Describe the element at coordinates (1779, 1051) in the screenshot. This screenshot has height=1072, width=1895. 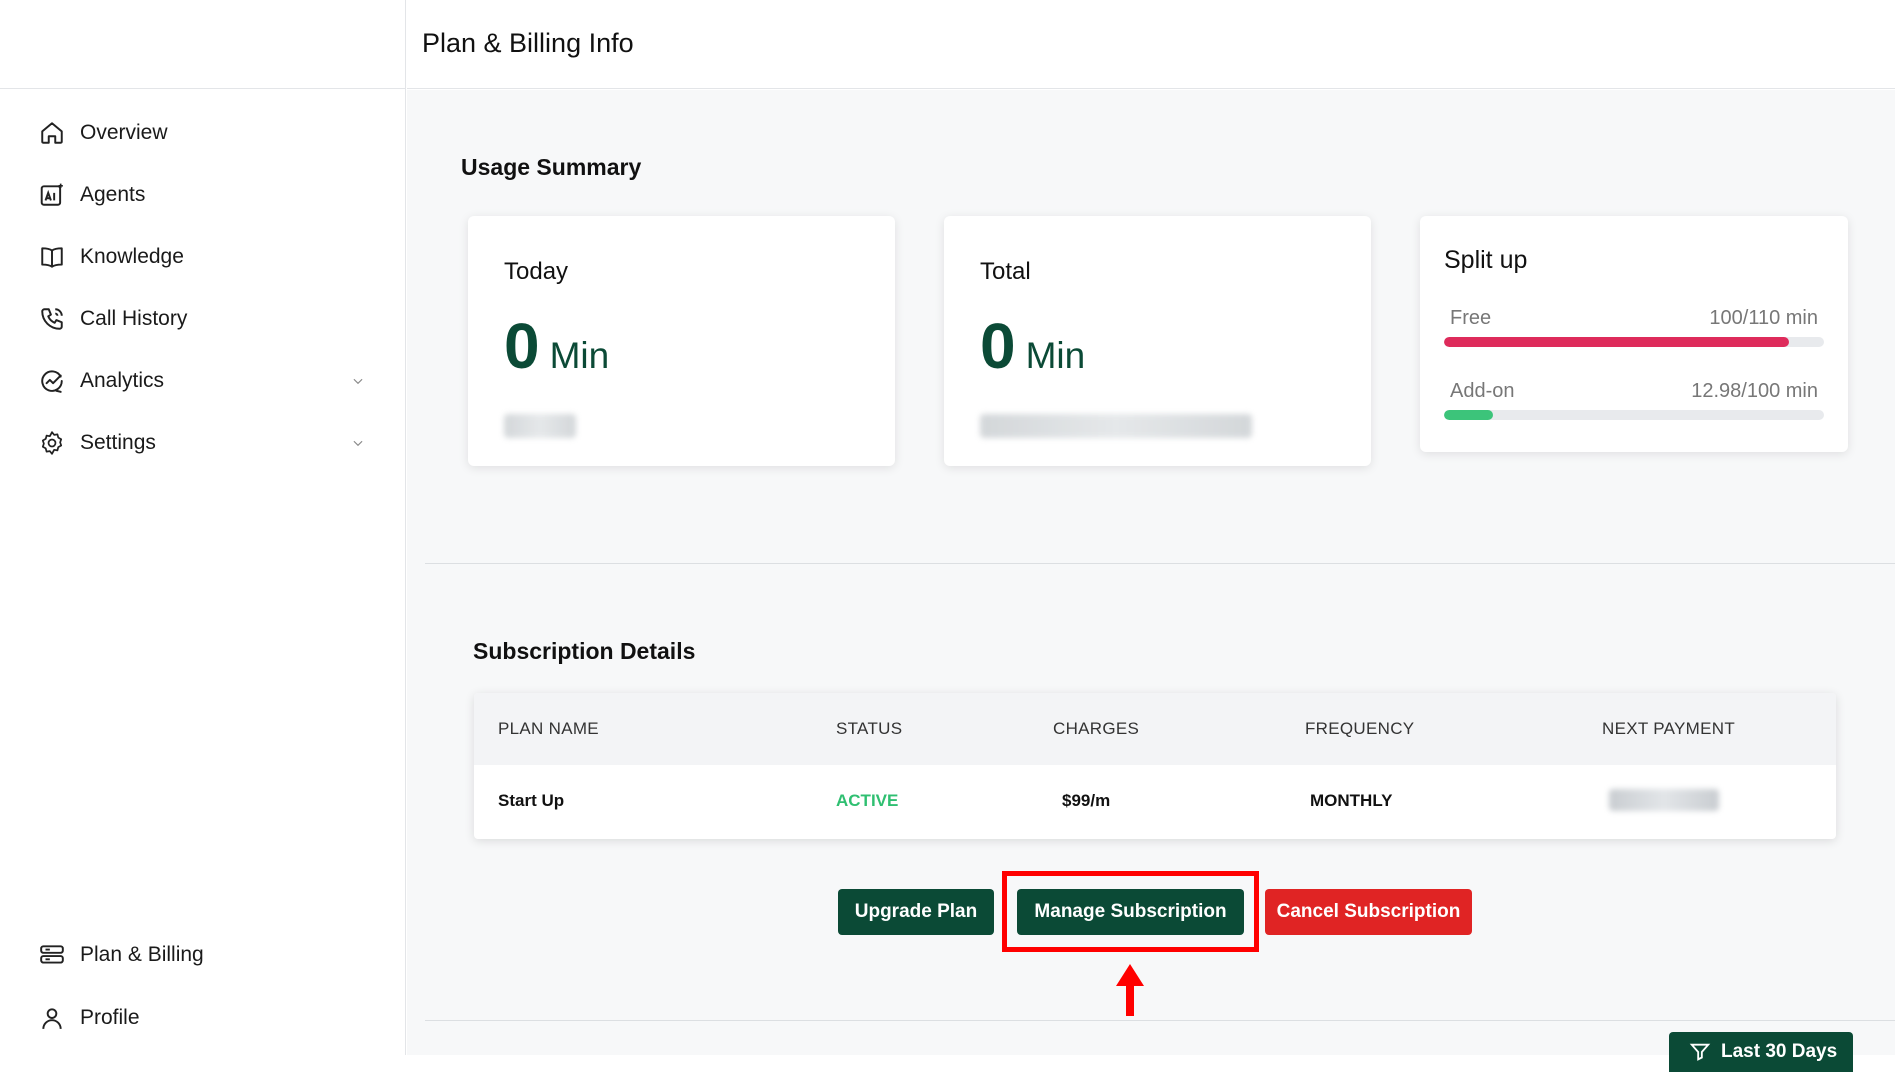
I see `date-filter-label: Last 30 Days` at that location.